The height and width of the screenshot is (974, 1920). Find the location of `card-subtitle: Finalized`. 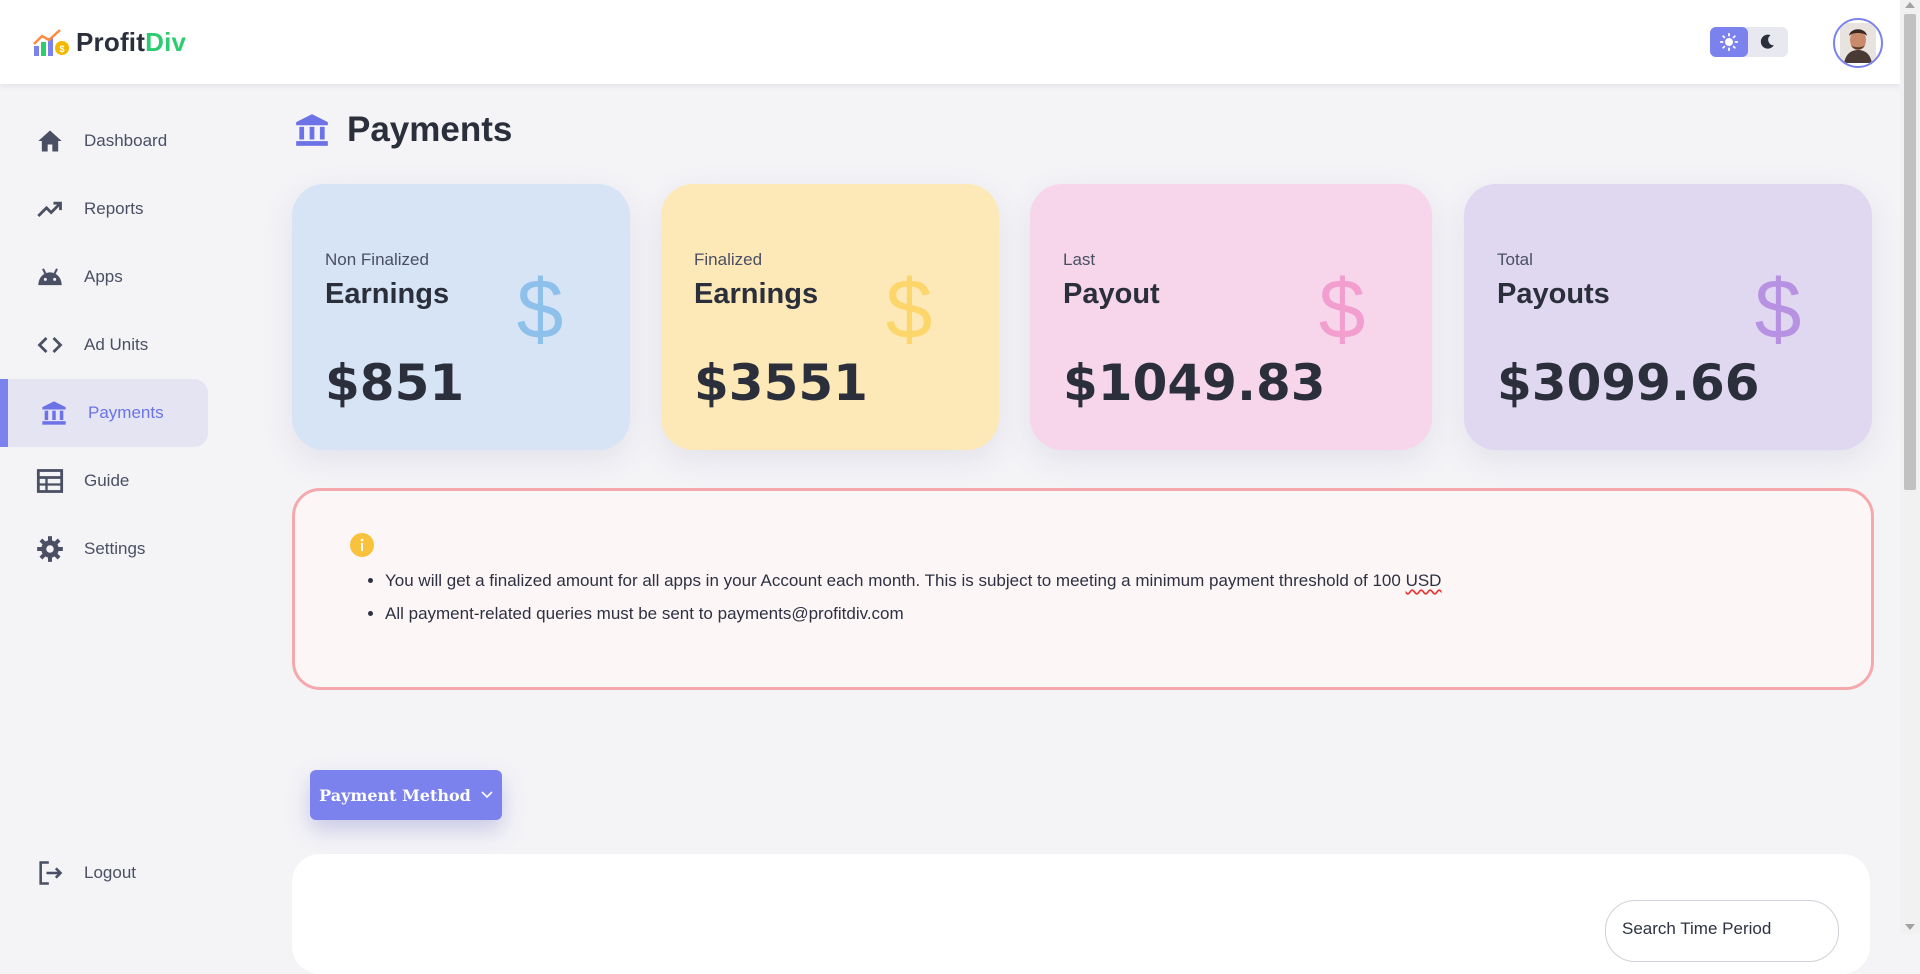

card-subtitle: Finalized is located at coordinates (728, 259).